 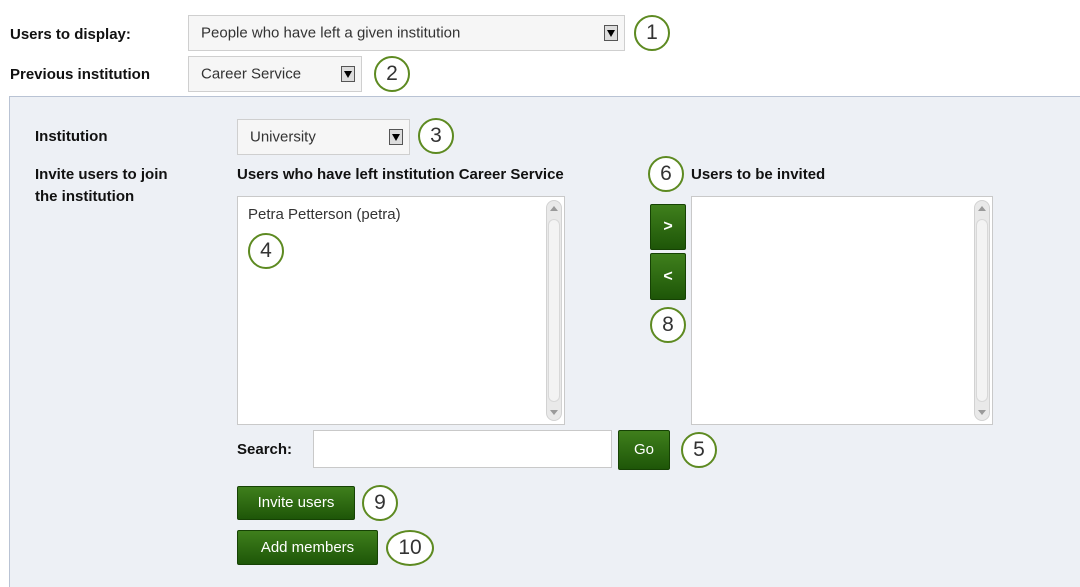 I want to click on callout-10: 10, so click(x=410, y=548).